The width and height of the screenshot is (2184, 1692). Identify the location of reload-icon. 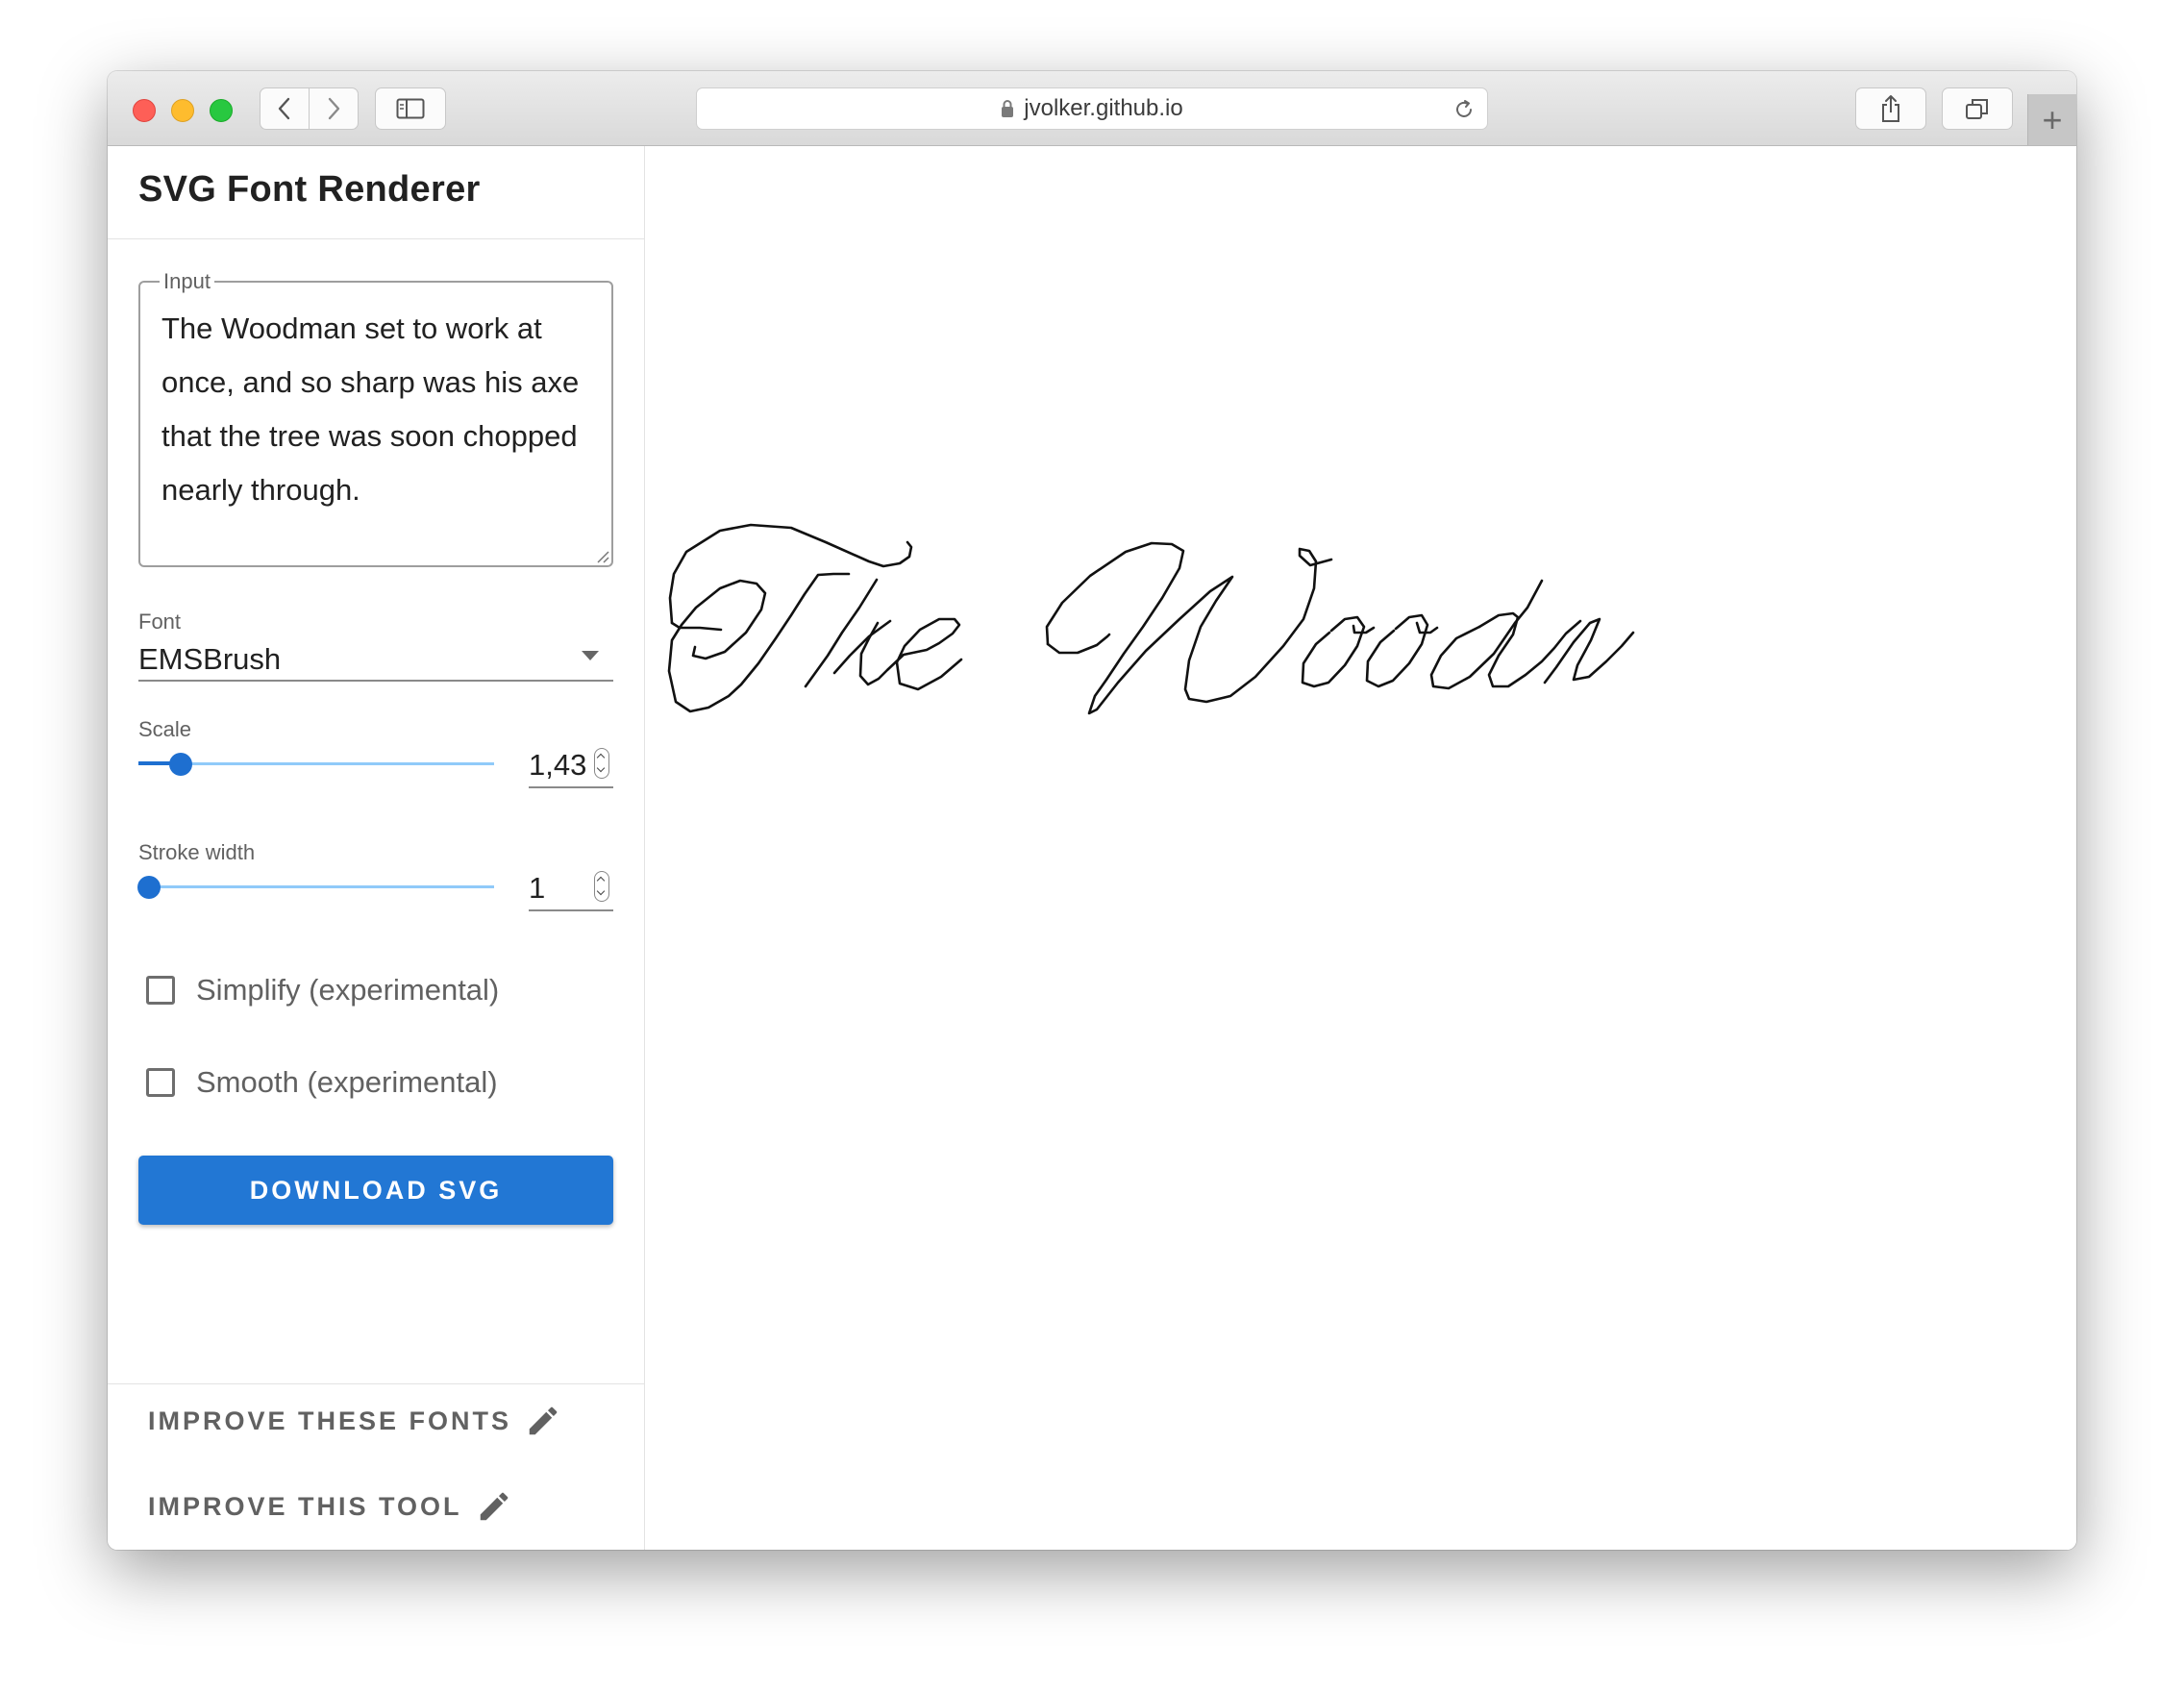
(1464, 109).